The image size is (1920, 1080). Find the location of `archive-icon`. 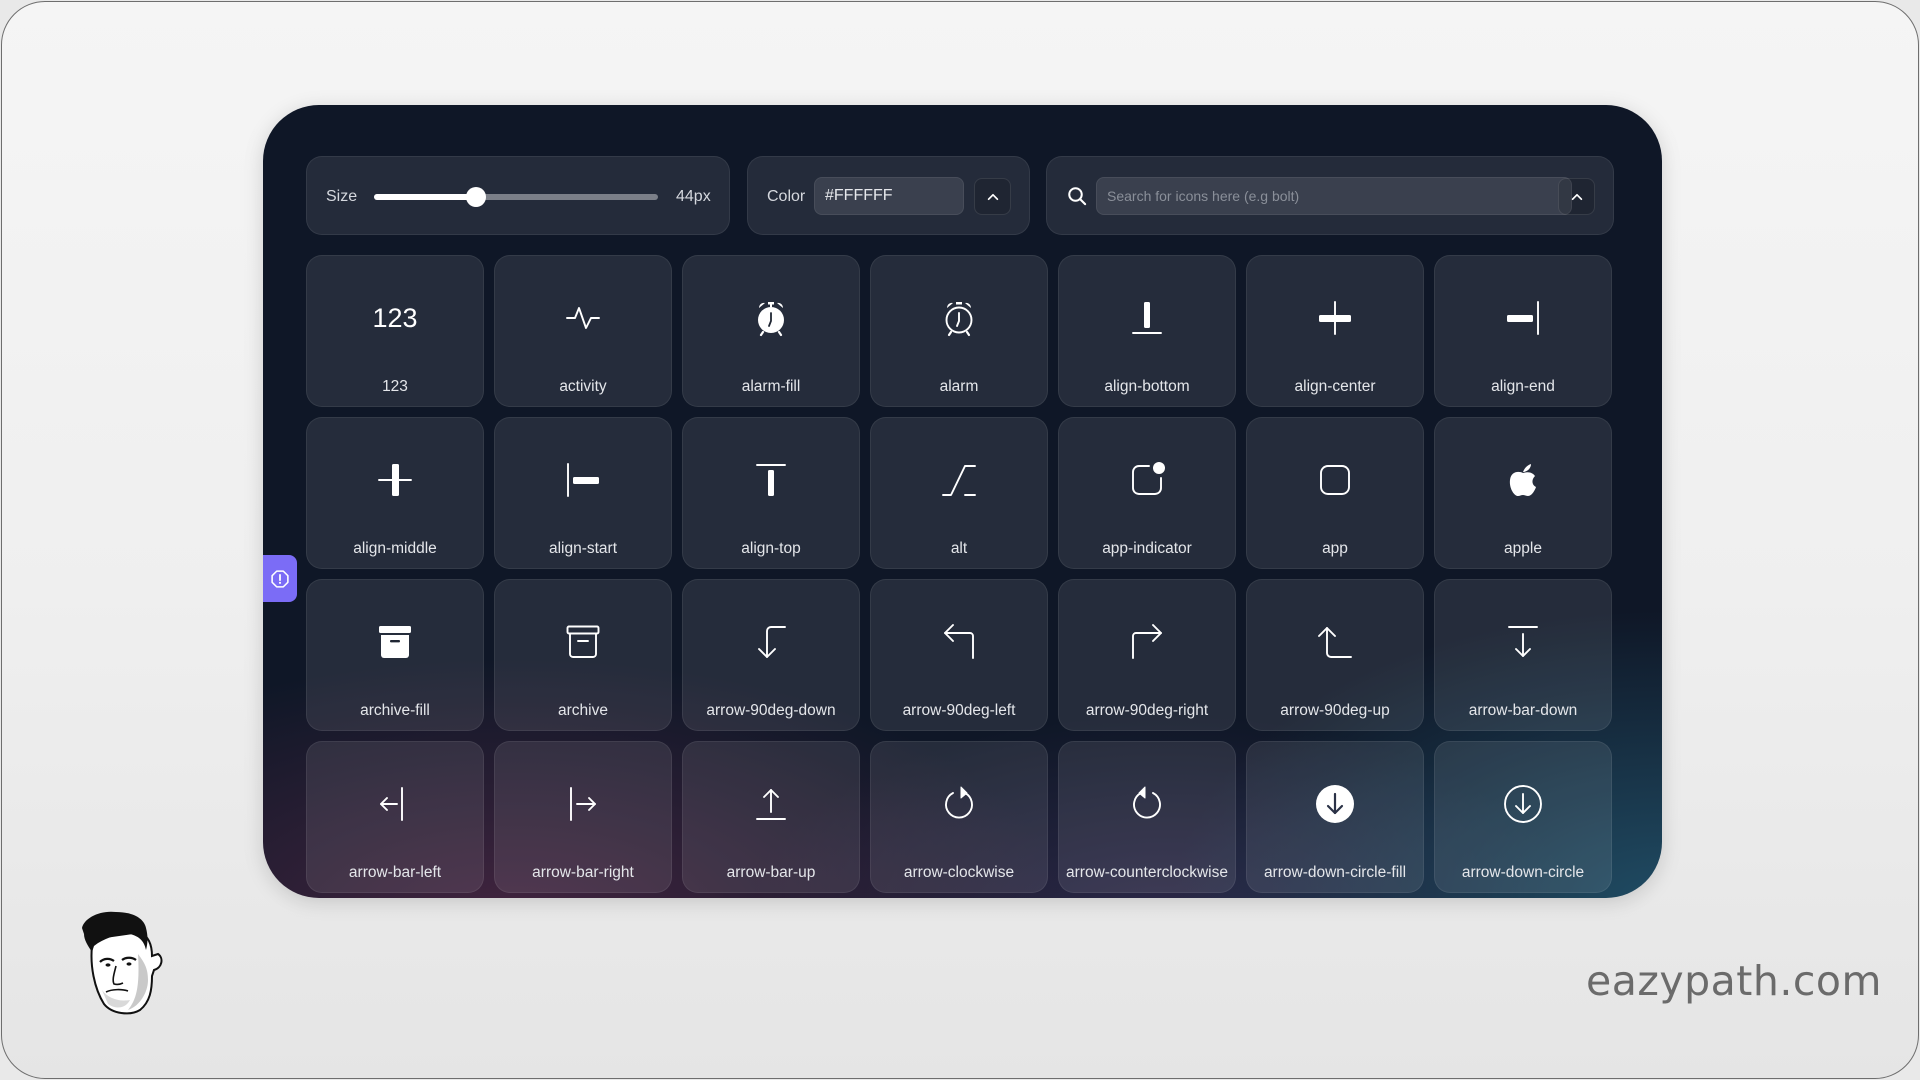

archive-icon is located at coordinates (583, 641).